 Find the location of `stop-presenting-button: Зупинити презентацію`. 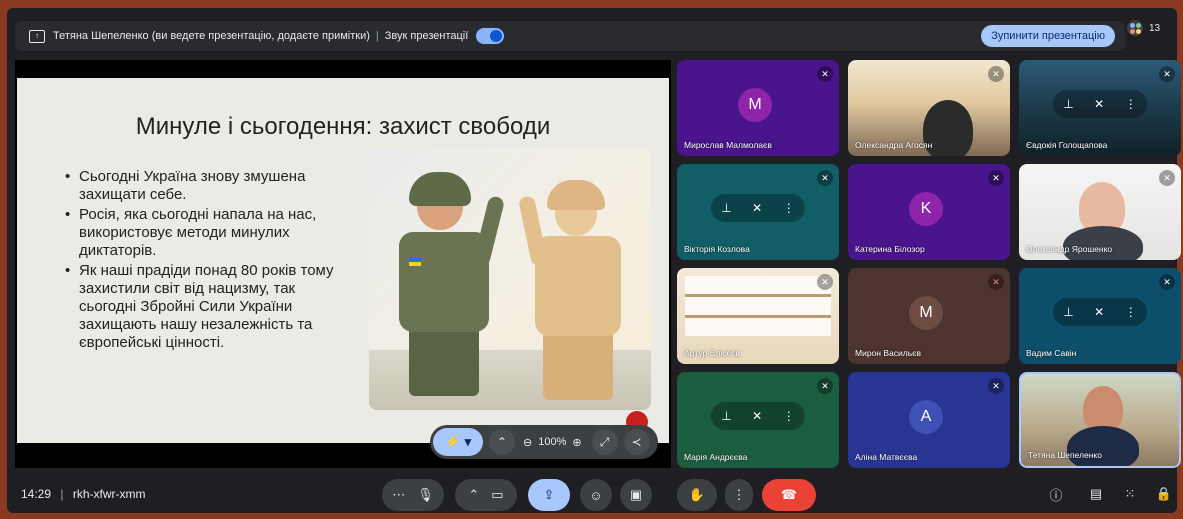

stop-presenting-button: Зупинити презентацію is located at coordinates (1048, 36).